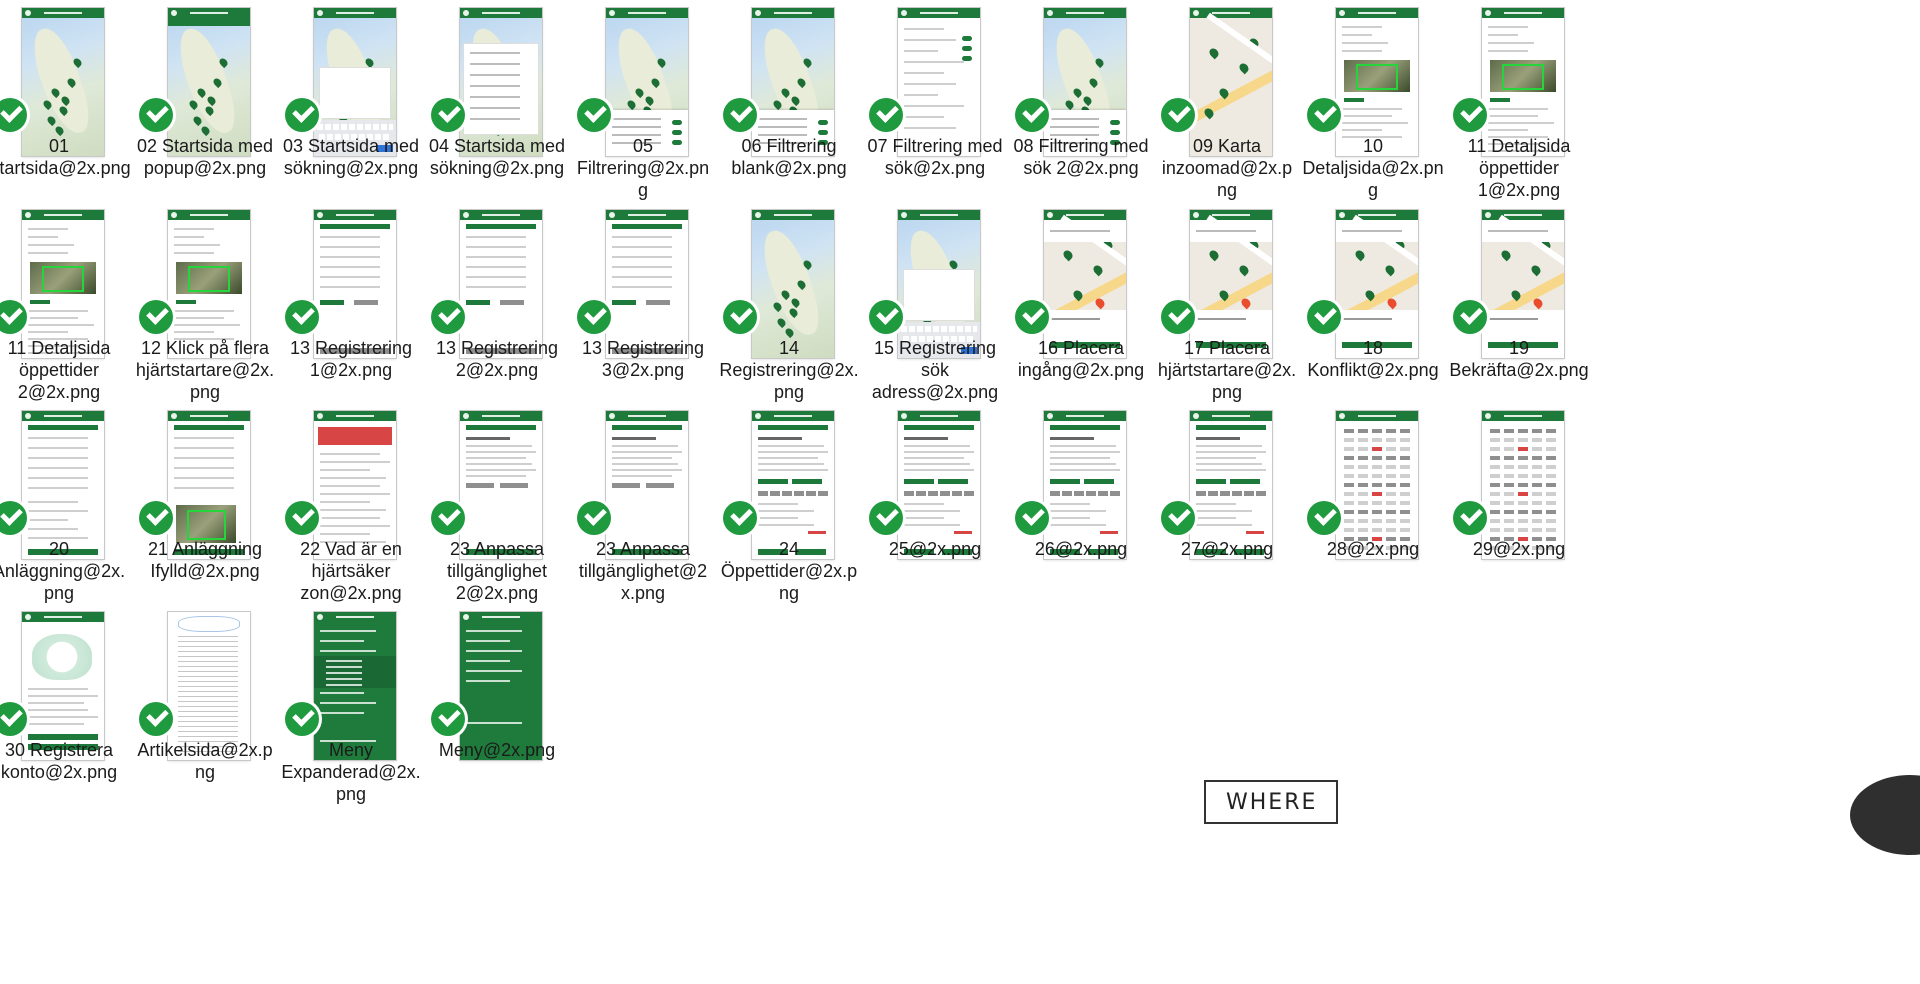 Image resolution: width=1920 pixels, height=984 pixels. What do you see at coordinates (1519, 359) in the screenshot?
I see `file-name: 19 Bekräfta@2x.png` at bounding box center [1519, 359].